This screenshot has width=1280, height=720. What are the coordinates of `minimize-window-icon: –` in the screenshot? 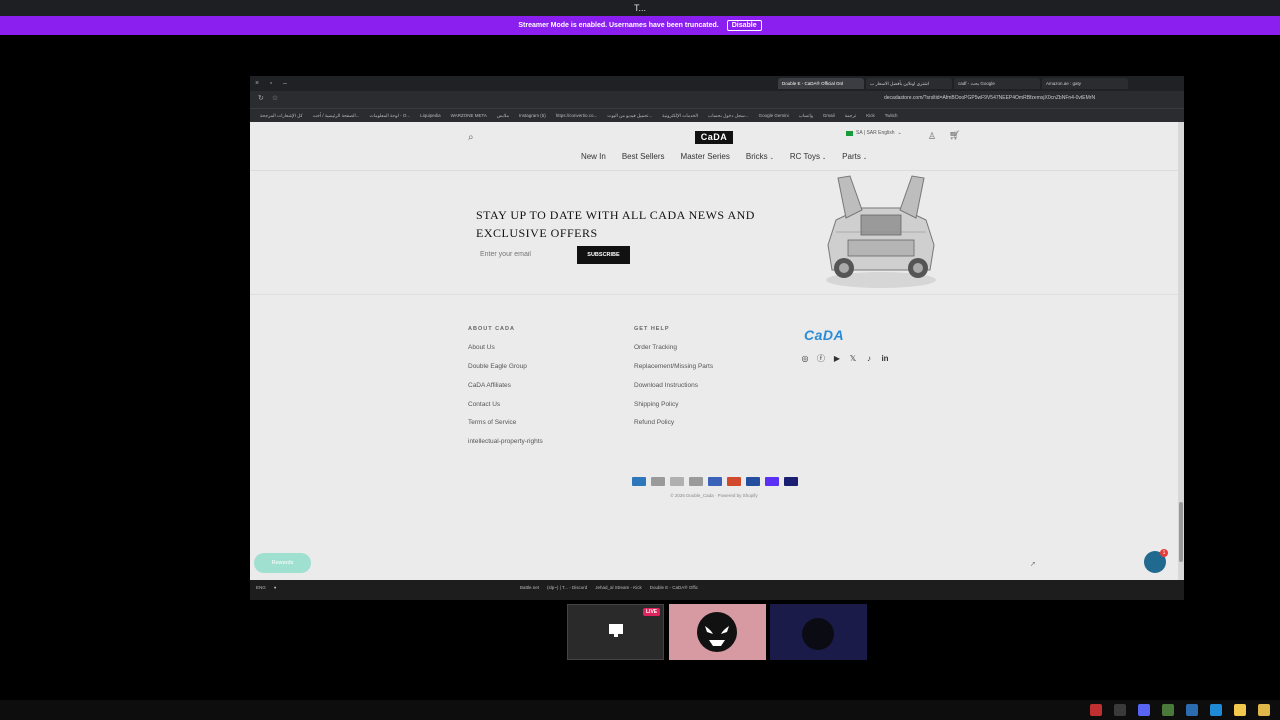 It's located at (285, 83).